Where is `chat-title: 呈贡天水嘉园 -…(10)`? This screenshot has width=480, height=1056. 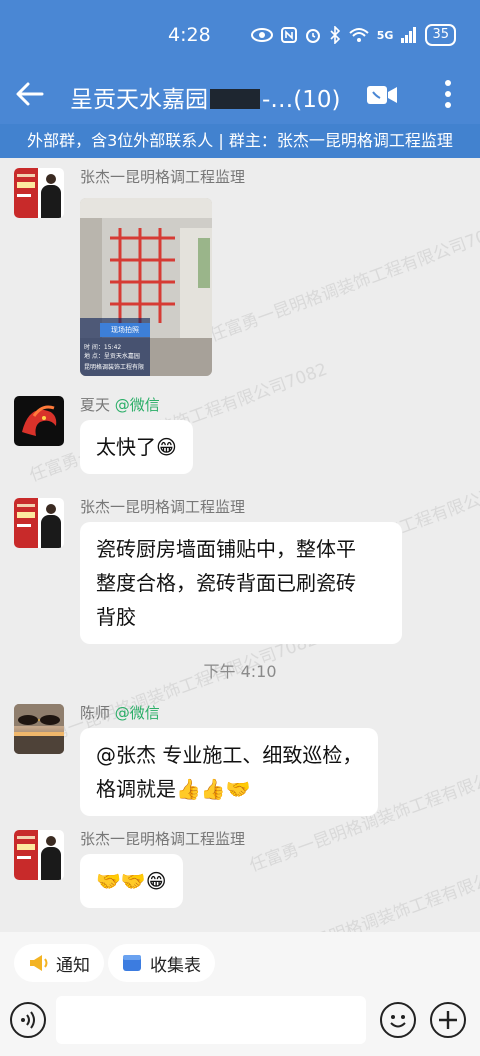
chat-title: 呈贡天水嘉园 -…(10) is located at coordinates (205, 97).